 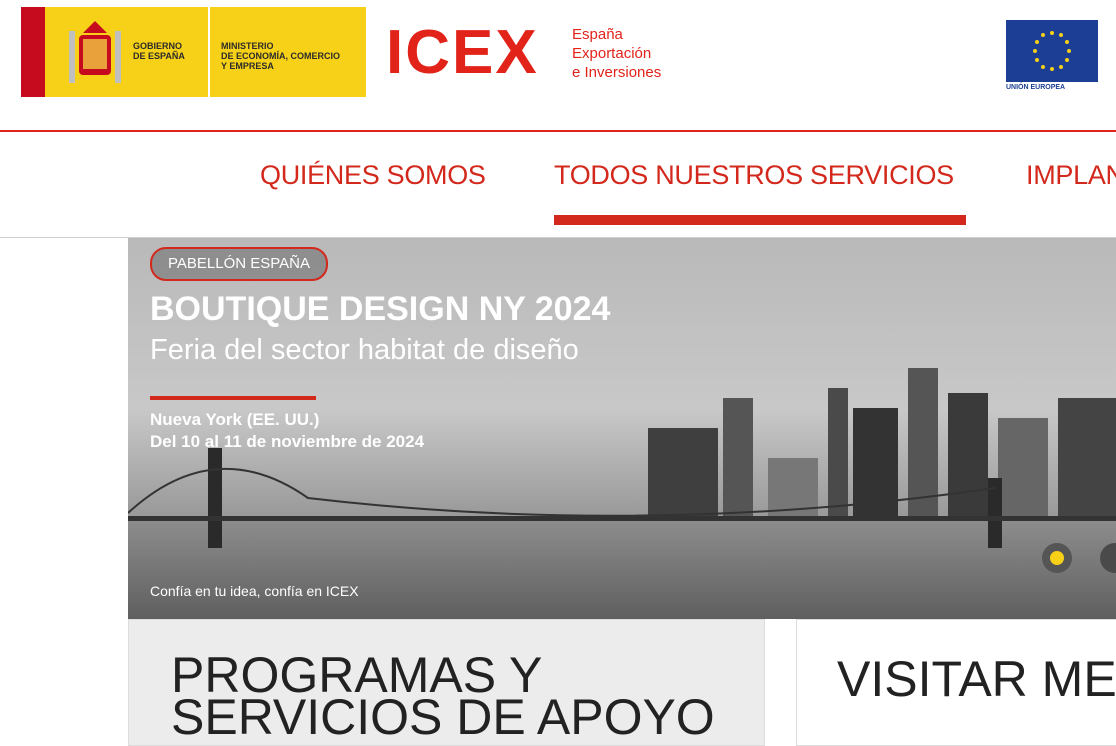 What do you see at coordinates (233, 398) in the screenshot?
I see `hero-accent-line` at bounding box center [233, 398].